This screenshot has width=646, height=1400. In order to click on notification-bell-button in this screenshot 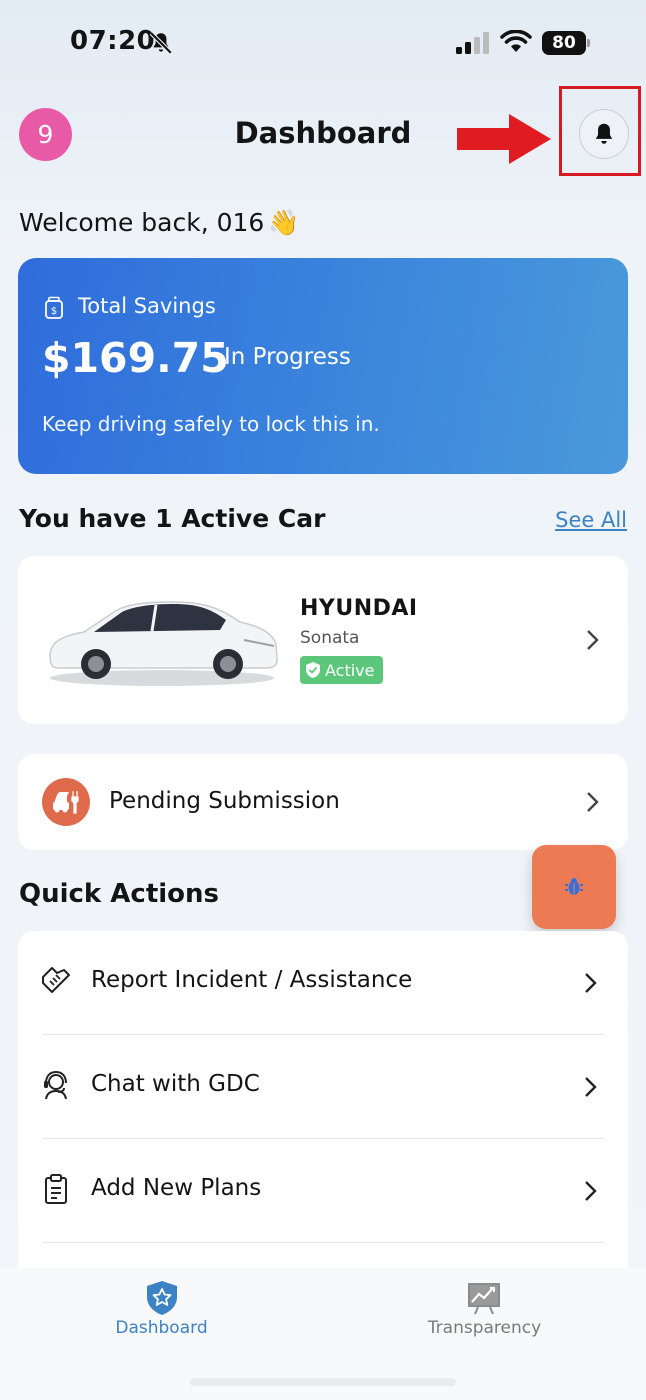, I will do `click(604, 134)`.